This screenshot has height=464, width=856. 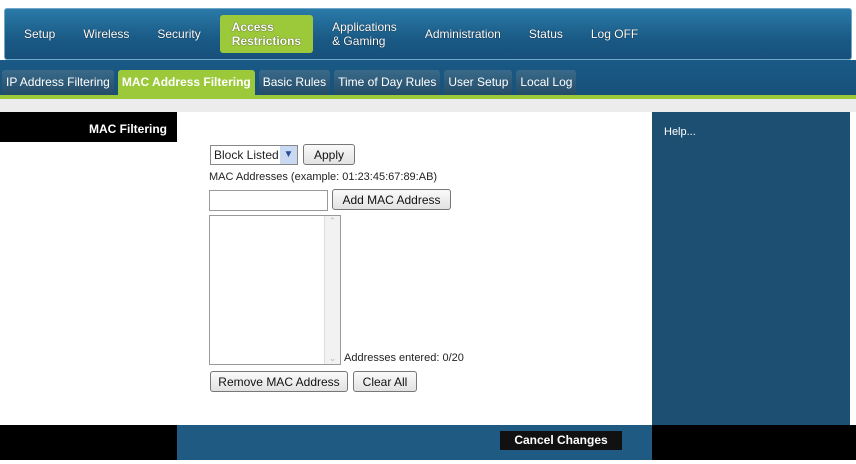 I want to click on nav-access-restrictions: Access Restrictions, so click(x=266, y=34).